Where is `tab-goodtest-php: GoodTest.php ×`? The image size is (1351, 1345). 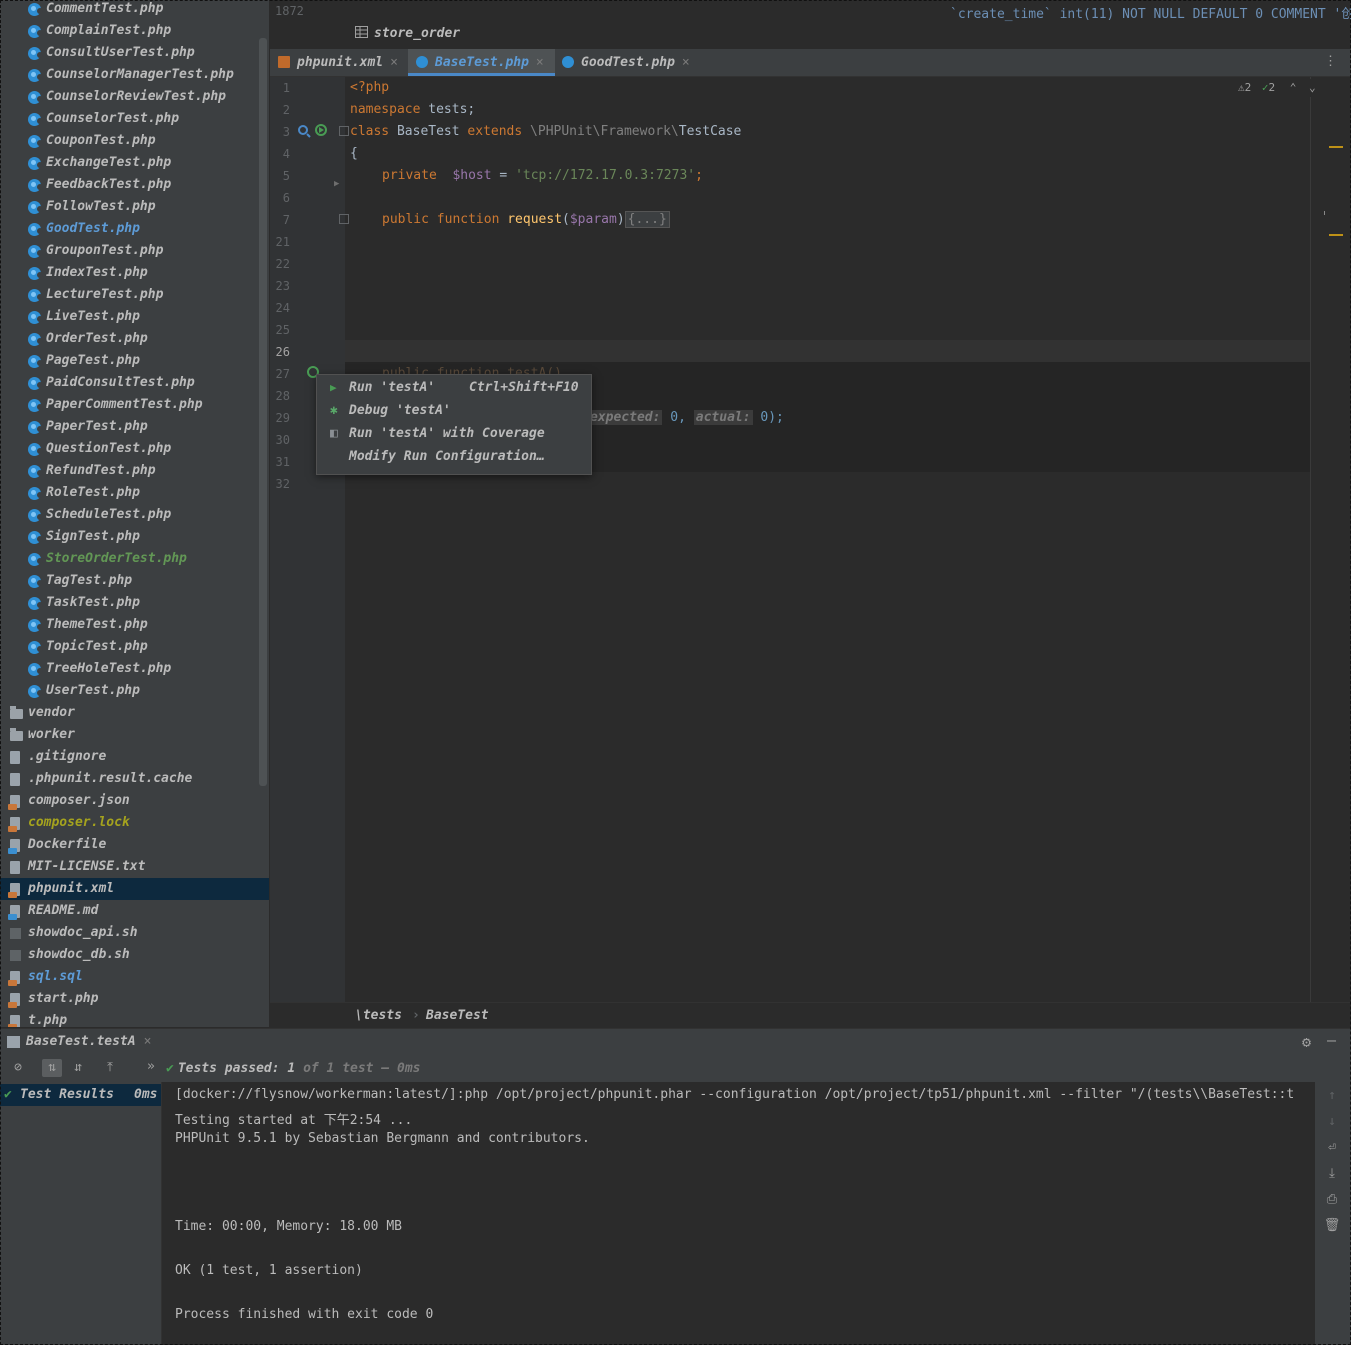
tab-goodtest-php: GoodTest.php × is located at coordinates (627, 62).